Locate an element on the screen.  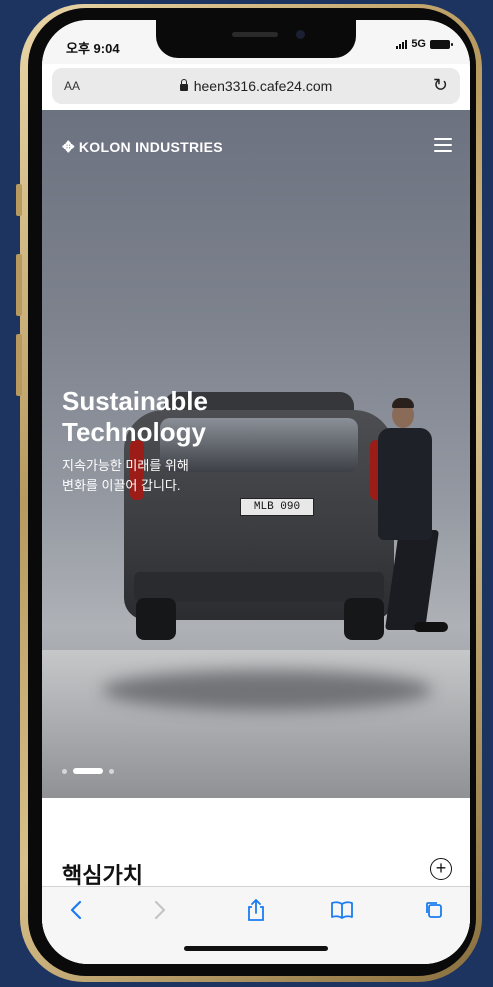
slider-pagination is located at coordinates (88, 771).